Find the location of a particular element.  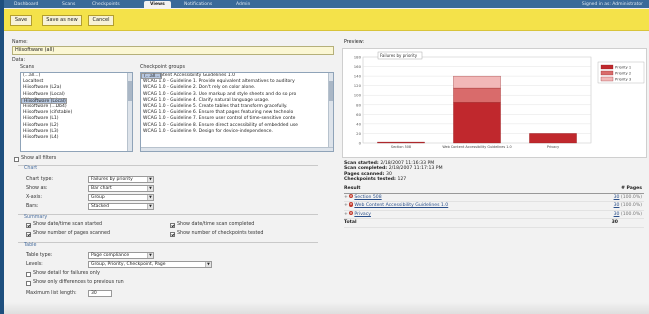

save-as-new-button: Save as new is located at coordinates (62, 20).